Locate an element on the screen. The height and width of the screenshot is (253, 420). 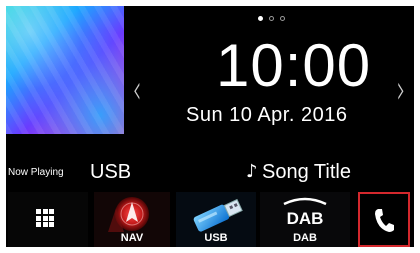
phone-icon is located at coordinates (384, 220).